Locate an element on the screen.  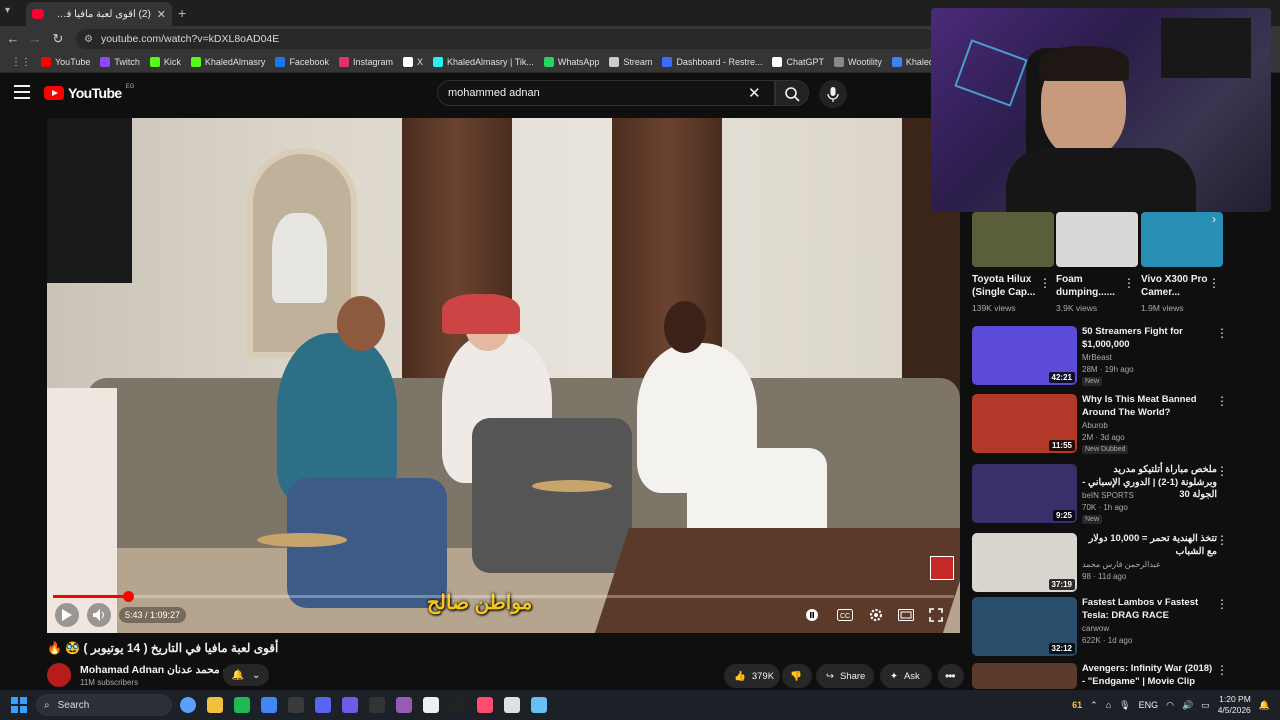
recommendation-thumbnail is located at coordinates (1024, 676).